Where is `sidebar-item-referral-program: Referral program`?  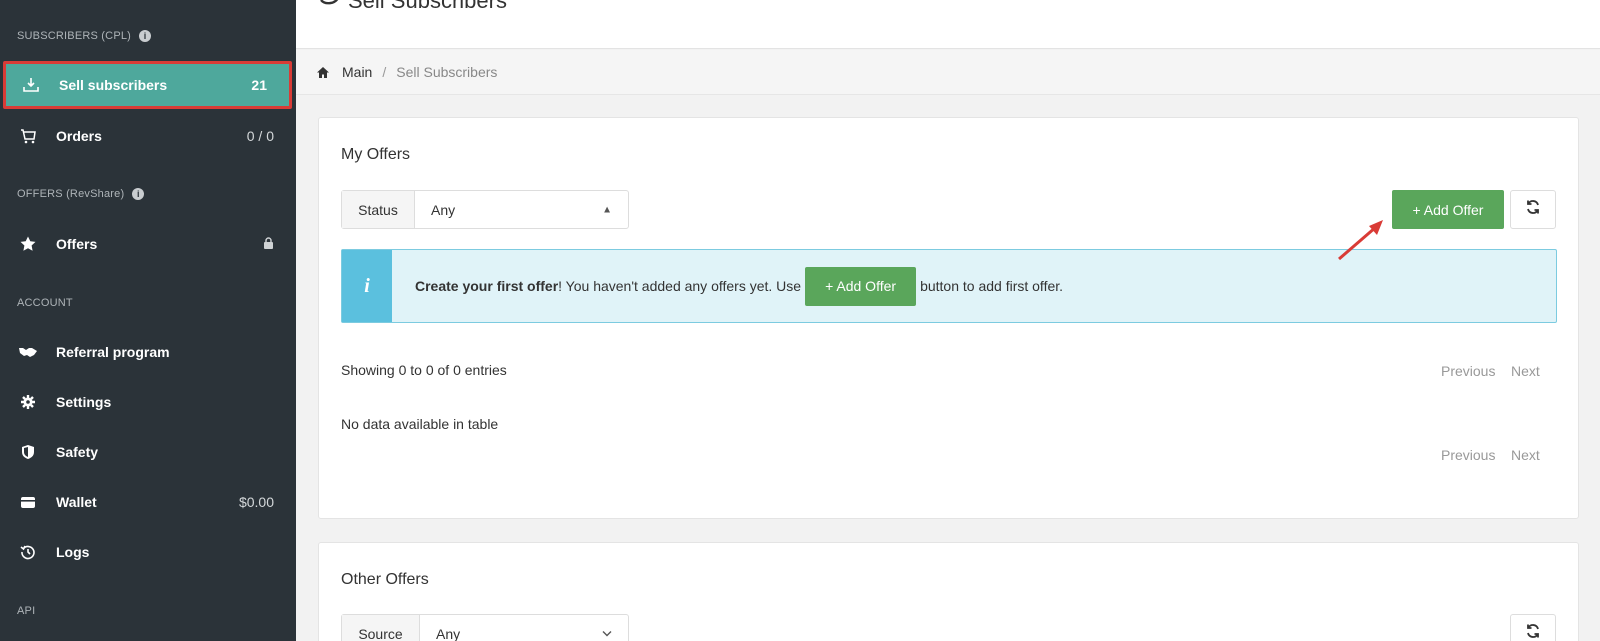 sidebar-item-referral-program: Referral program is located at coordinates (148, 352).